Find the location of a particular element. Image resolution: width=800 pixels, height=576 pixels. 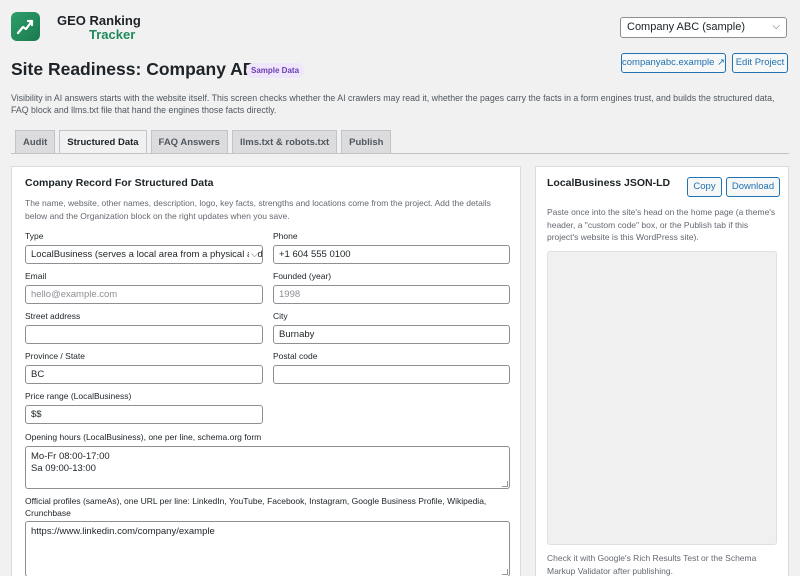

company-record-title: Company Record For Structured Data is located at coordinates (119, 183).